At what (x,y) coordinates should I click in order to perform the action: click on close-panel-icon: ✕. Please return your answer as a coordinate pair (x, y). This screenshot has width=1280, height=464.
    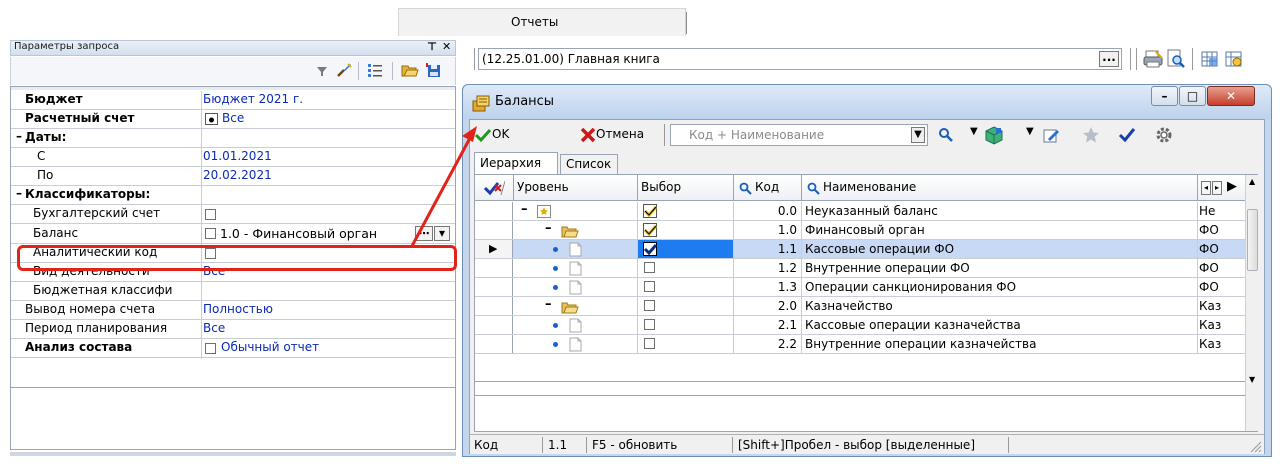
    Looking at the image, I should click on (446, 46).